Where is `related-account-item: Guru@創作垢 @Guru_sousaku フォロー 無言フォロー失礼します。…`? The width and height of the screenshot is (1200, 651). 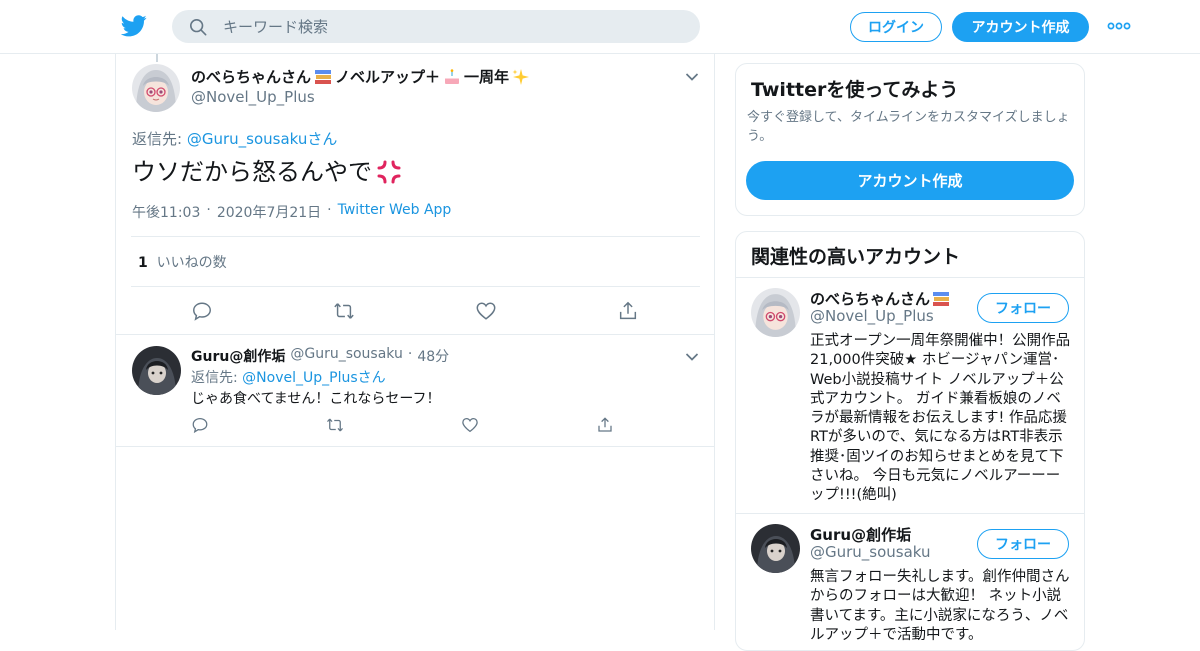 related-account-item: Guru@創作垢 @Guru_sousaku フォロー 無言フォロー失礼します。… is located at coordinates (911, 587).